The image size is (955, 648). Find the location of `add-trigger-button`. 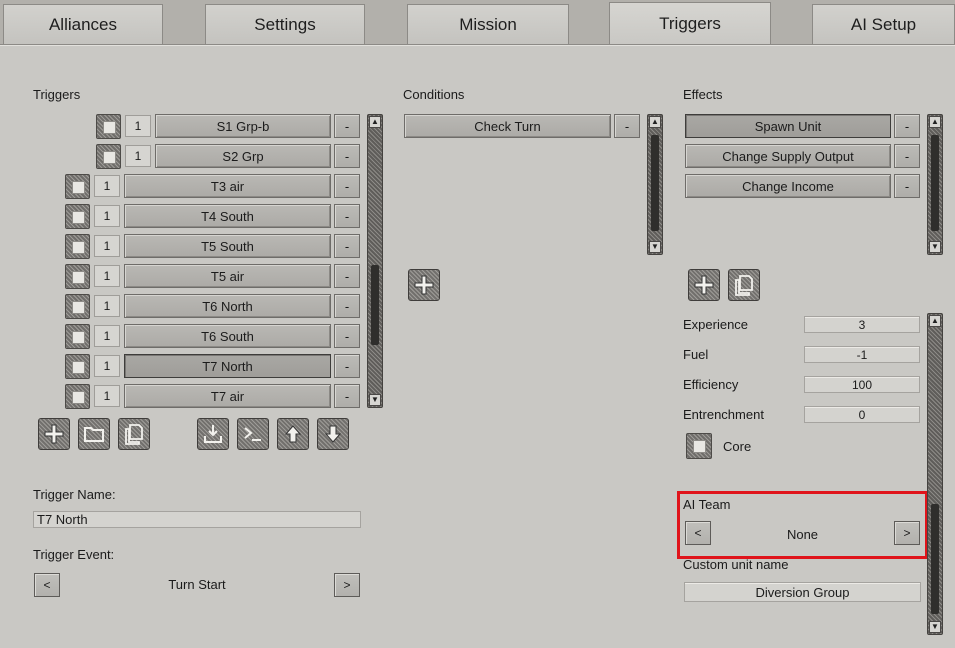

add-trigger-button is located at coordinates (54, 434).